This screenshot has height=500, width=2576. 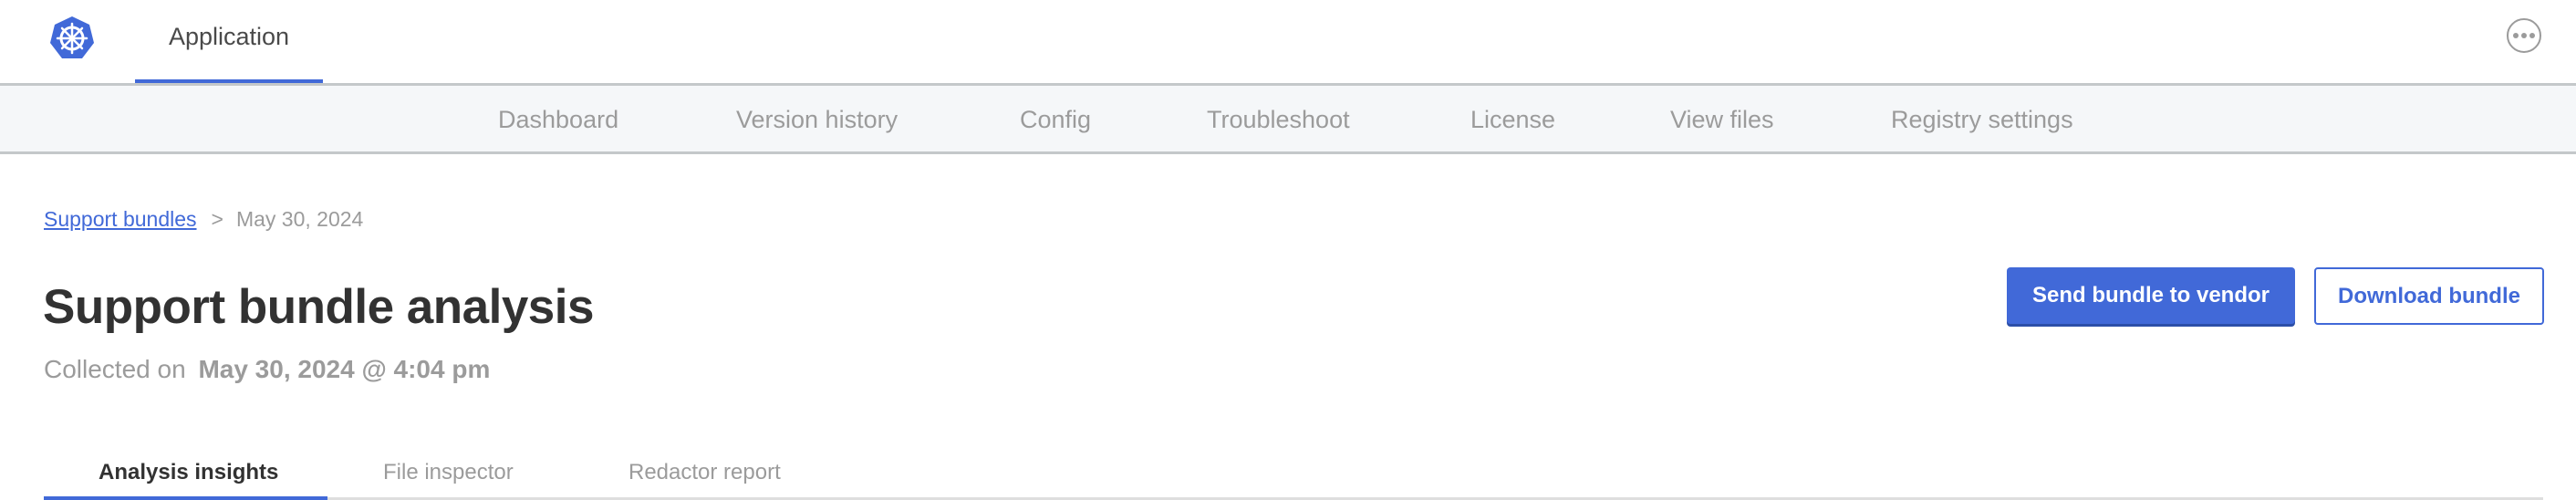 I want to click on tab-redactor-report: Redactor report, so click(x=704, y=472).